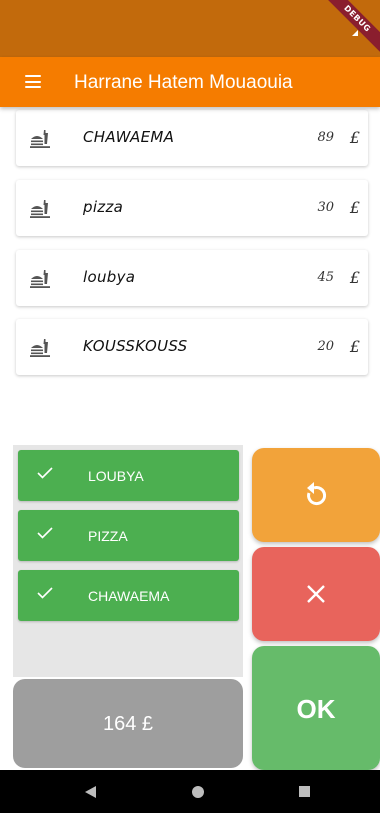 The width and height of the screenshot is (380, 813). What do you see at coordinates (192, 208) in the screenshot?
I see `menu-item: pizza 30 £` at bounding box center [192, 208].